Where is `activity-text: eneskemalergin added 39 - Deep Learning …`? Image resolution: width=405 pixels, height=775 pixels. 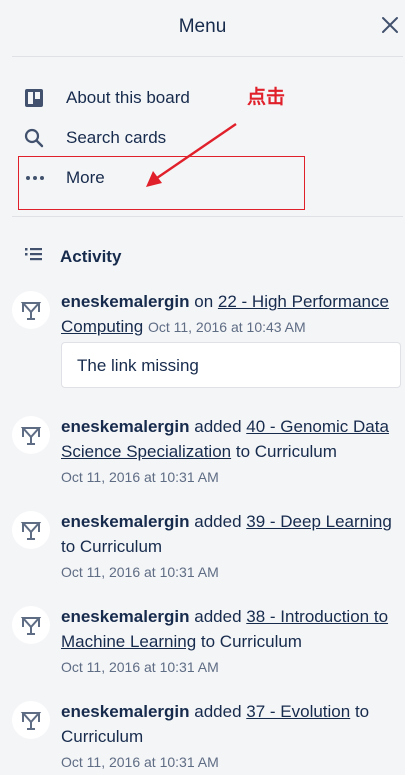 activity-text: eneskemalergin added 39 - Deep Learning … is located at coordinates (231, 547).